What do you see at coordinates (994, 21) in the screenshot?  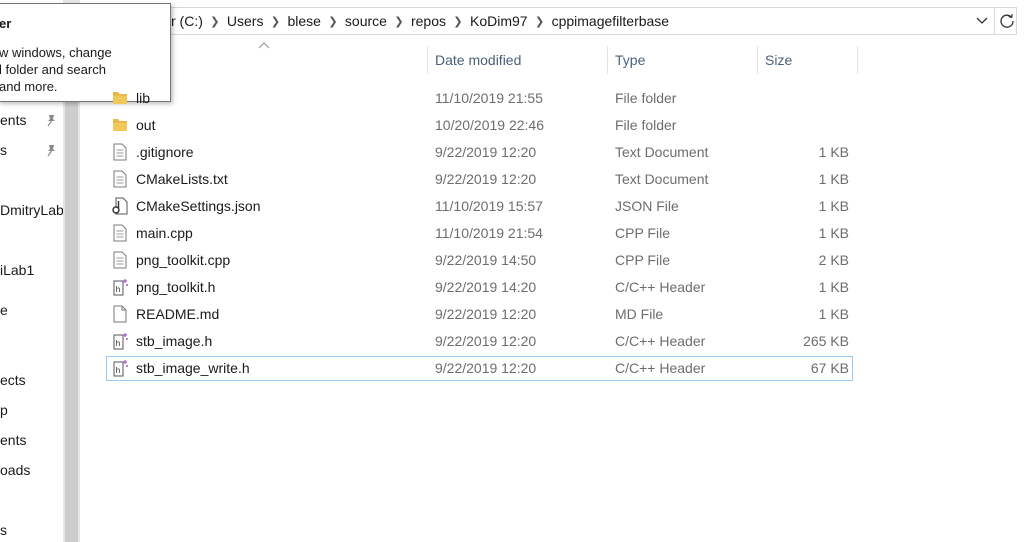 I see `address-divider` at bounding box center [994, 21].